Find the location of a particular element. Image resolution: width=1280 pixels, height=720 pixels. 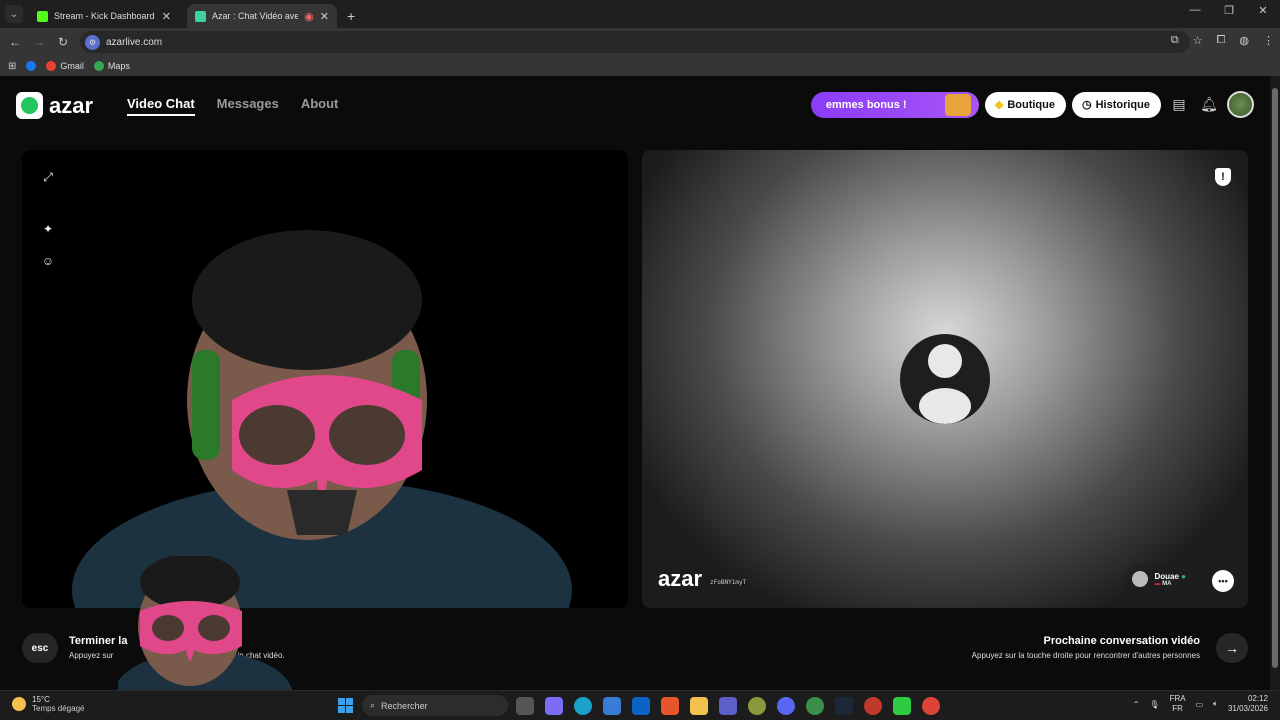

bookmark-facebook is located at coordinates (31, 66).